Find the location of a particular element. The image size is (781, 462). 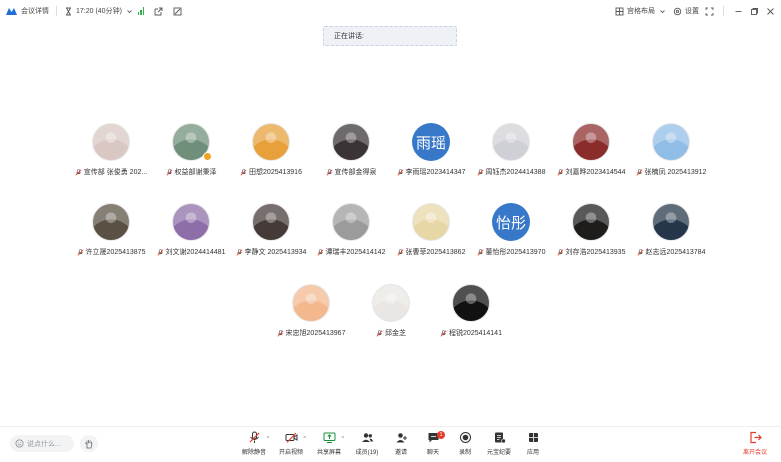

participant-tile: 赵志远2025413784 is located at coordinates (671, 233).